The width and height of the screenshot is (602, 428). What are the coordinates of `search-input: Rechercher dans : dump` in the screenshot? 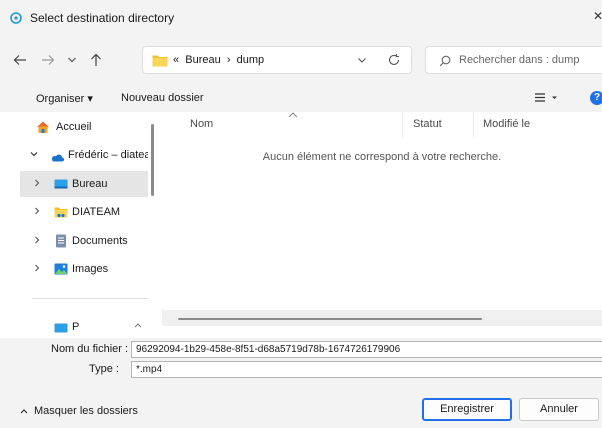 It's located at (519, 60).